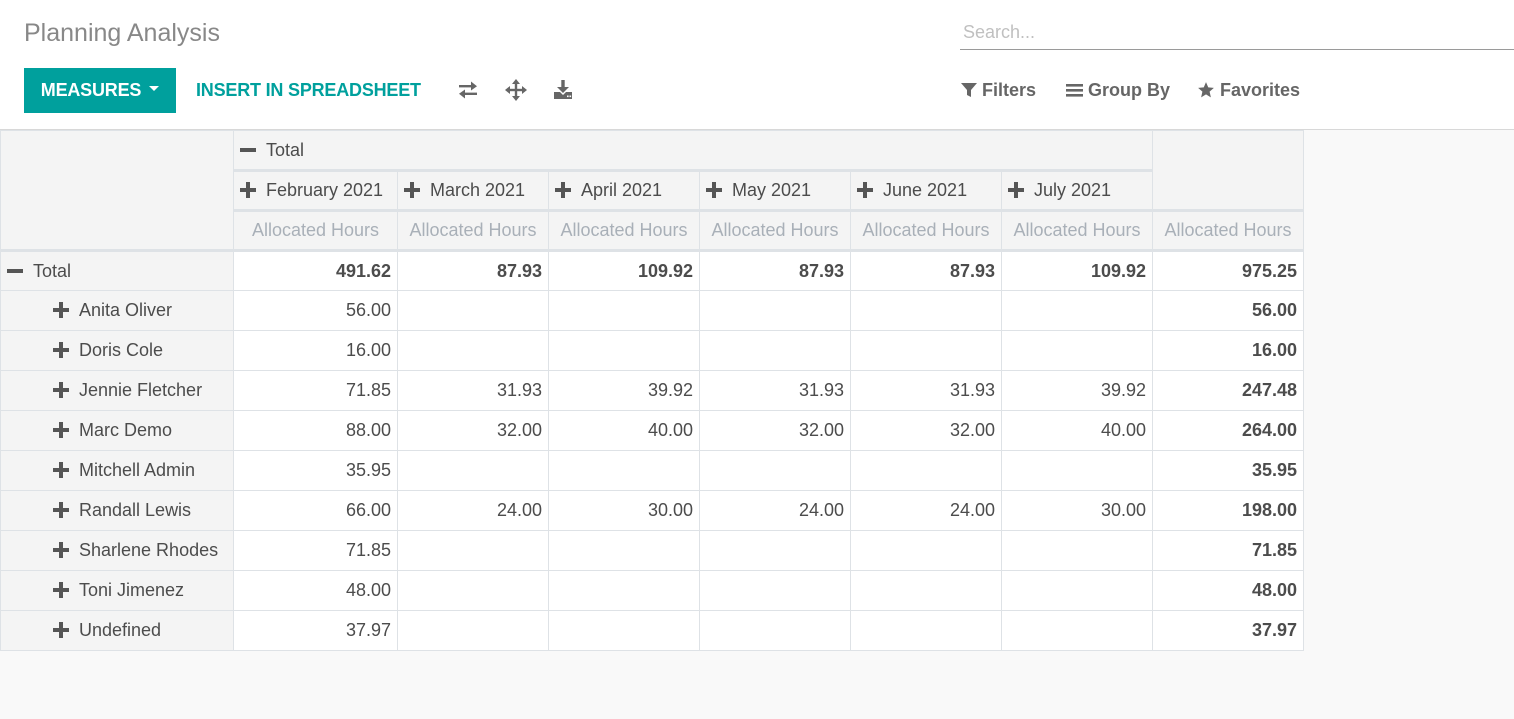 This screenshot has height=719, width=1514. Describe the element at coordinates (468, 90) in the screenshot. I see `flip-axis-button` at that location.